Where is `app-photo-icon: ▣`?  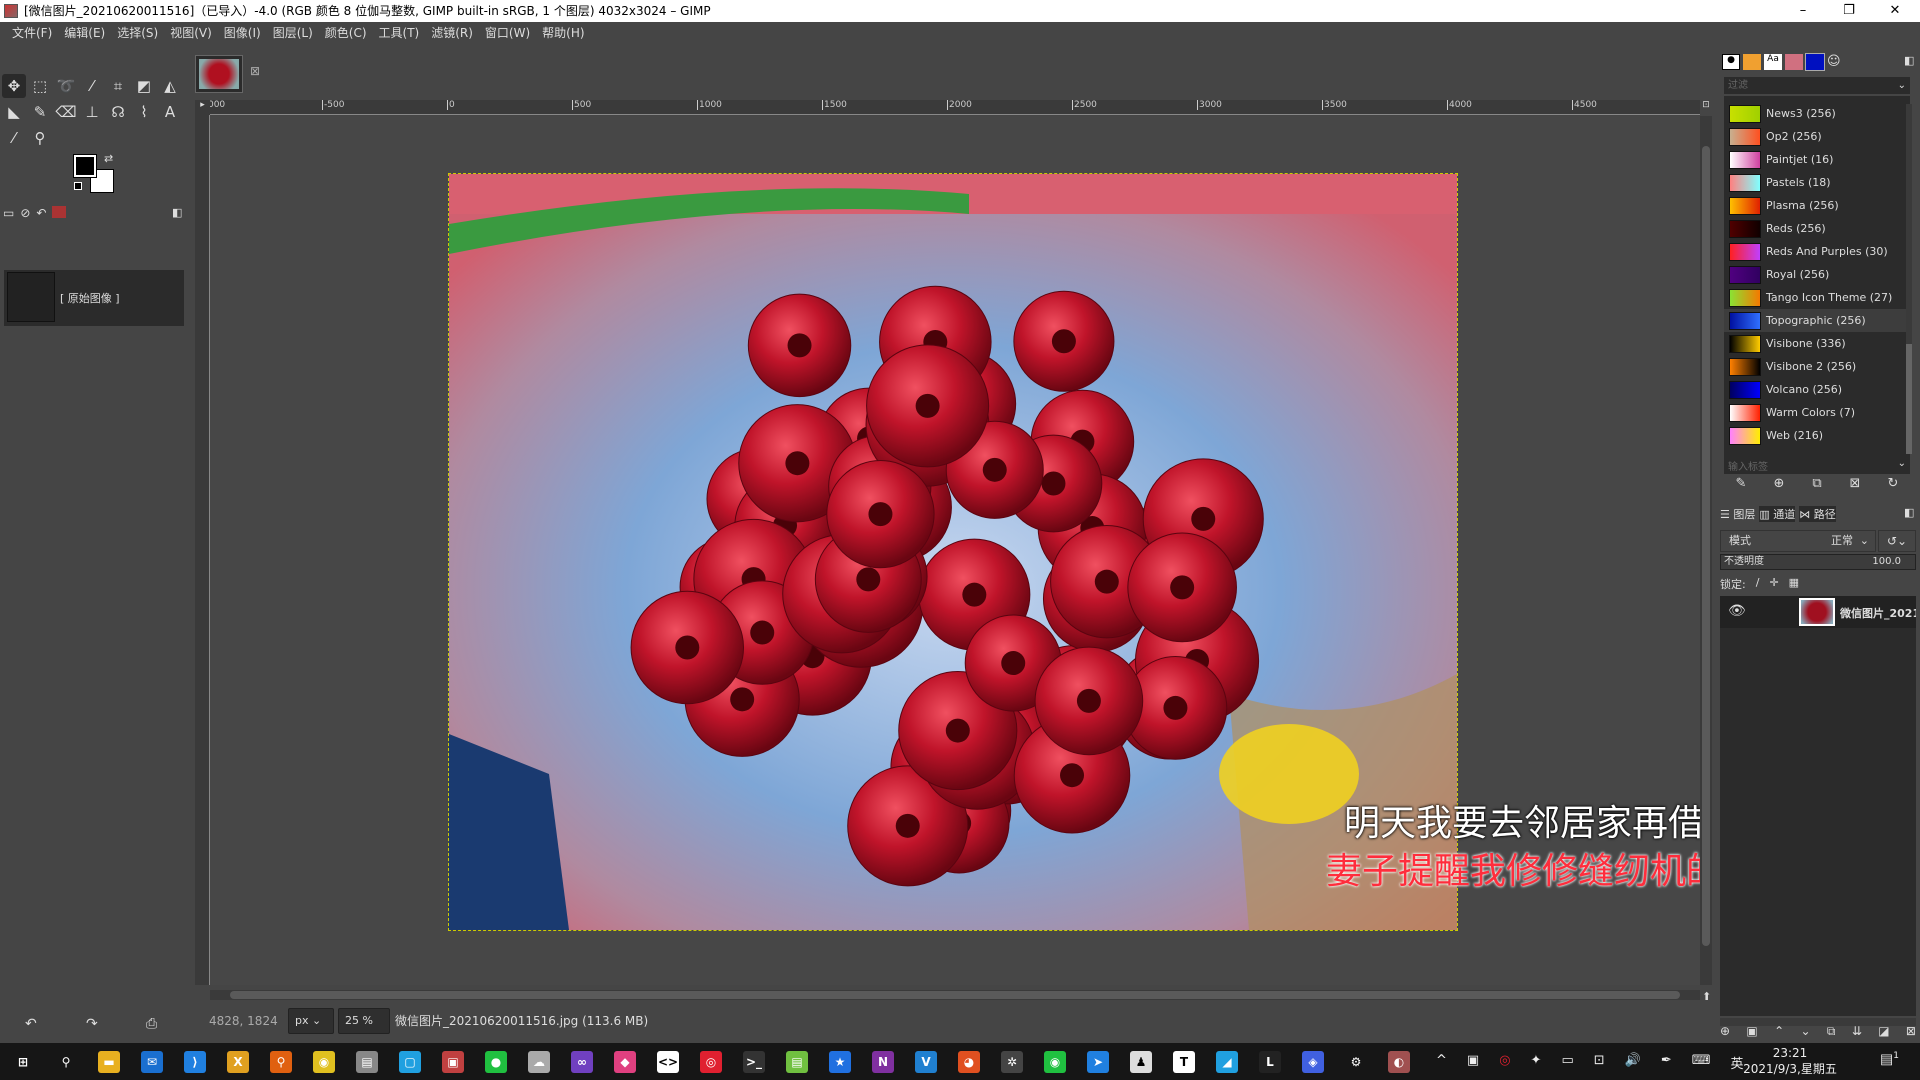 app-photo-icon: ▣ is located at coordinates (453, 1062).